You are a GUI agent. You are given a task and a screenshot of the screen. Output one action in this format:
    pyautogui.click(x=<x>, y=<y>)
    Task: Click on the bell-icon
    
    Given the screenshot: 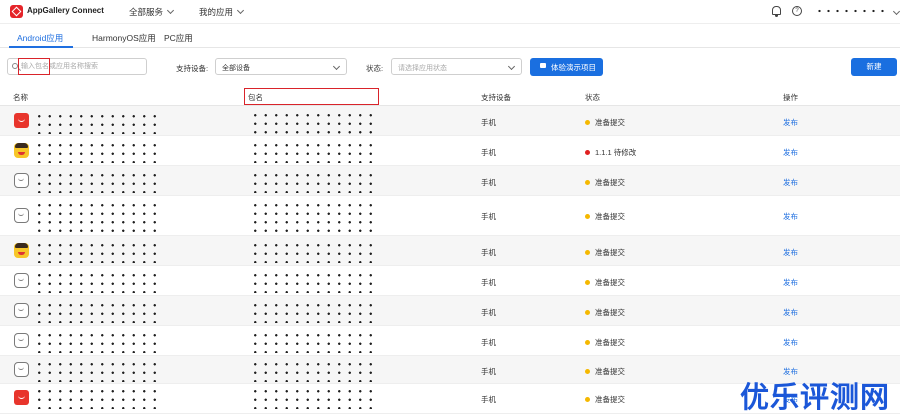 What is the action you would take?
    pyautogui.click(x=776, y=11)
    